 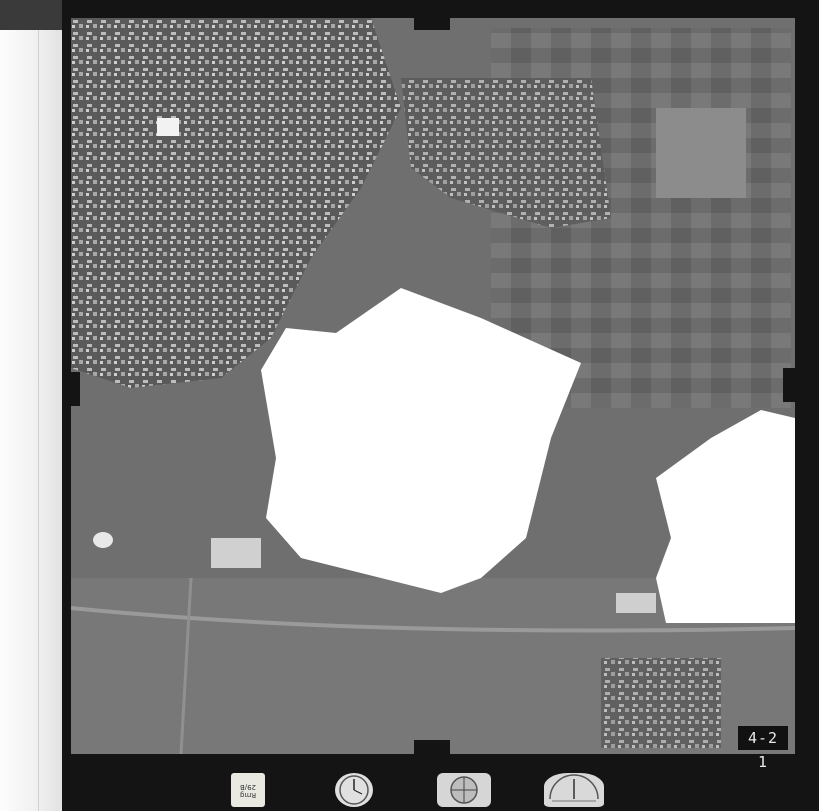 What do you see at coordinates (464, 790) in the screenshot?
I see `compass-icon` at bounding box center [464, 790].